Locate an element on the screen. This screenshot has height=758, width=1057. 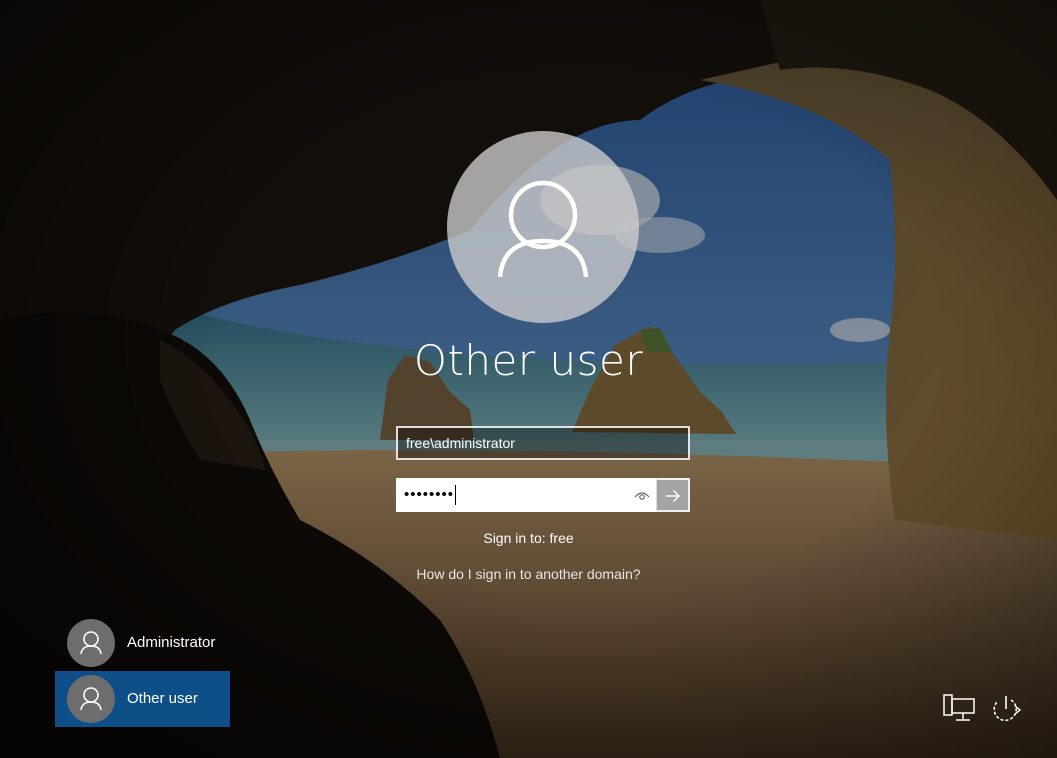
text-caret is located at coordinates (456, 495).